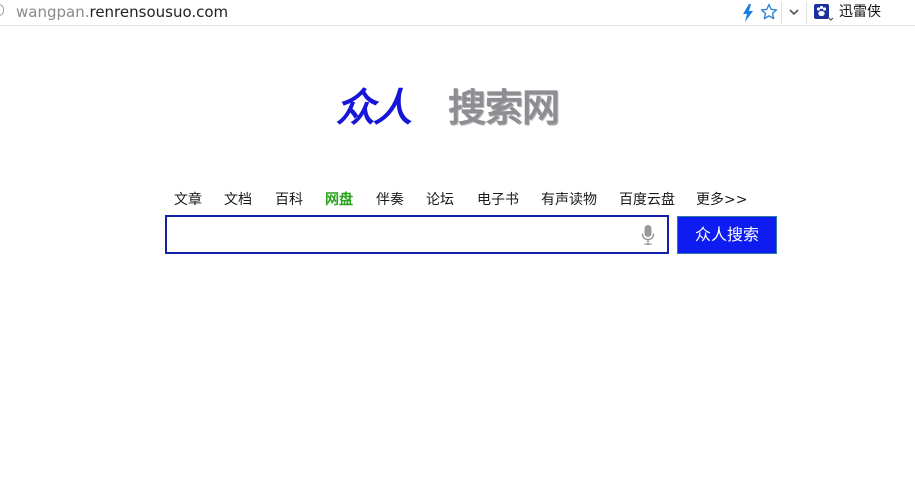 The width and height of the screenshot is (915, 498). What do you see at coordinates (648, 235) in the screenshot?
I see `microphone-icon` at bounding box center [648, 235].